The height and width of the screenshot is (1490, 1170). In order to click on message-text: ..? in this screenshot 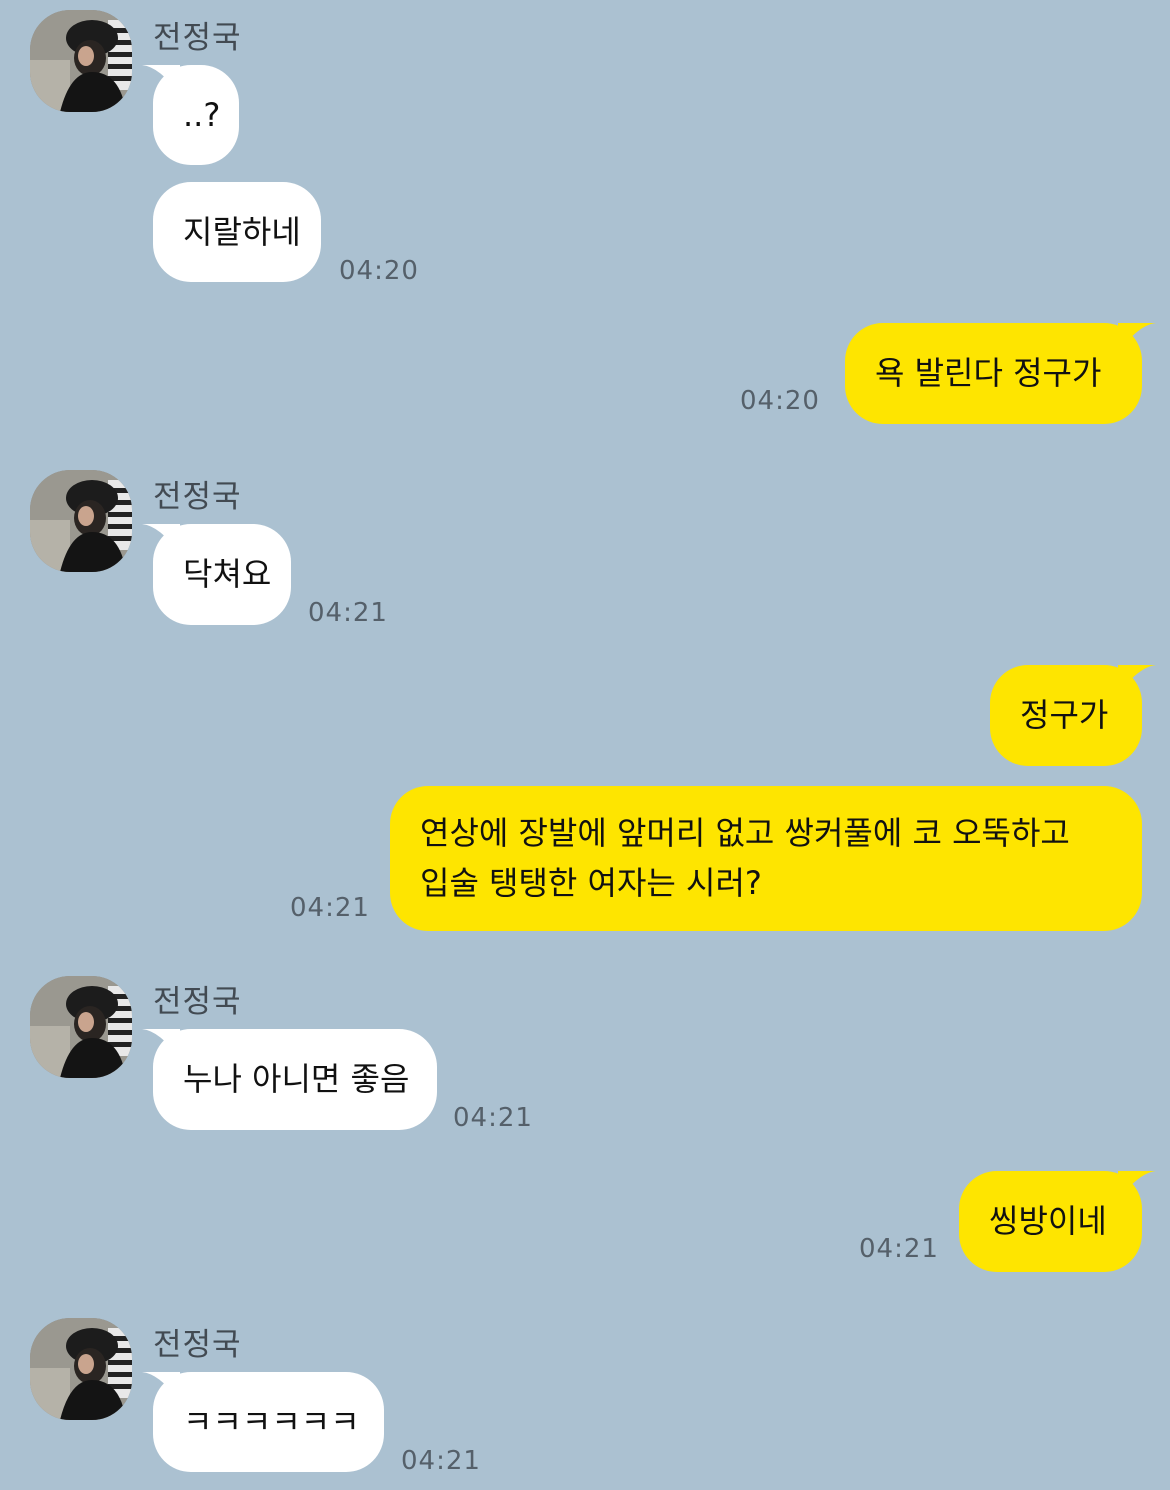, I will do `click(202, 115)`.